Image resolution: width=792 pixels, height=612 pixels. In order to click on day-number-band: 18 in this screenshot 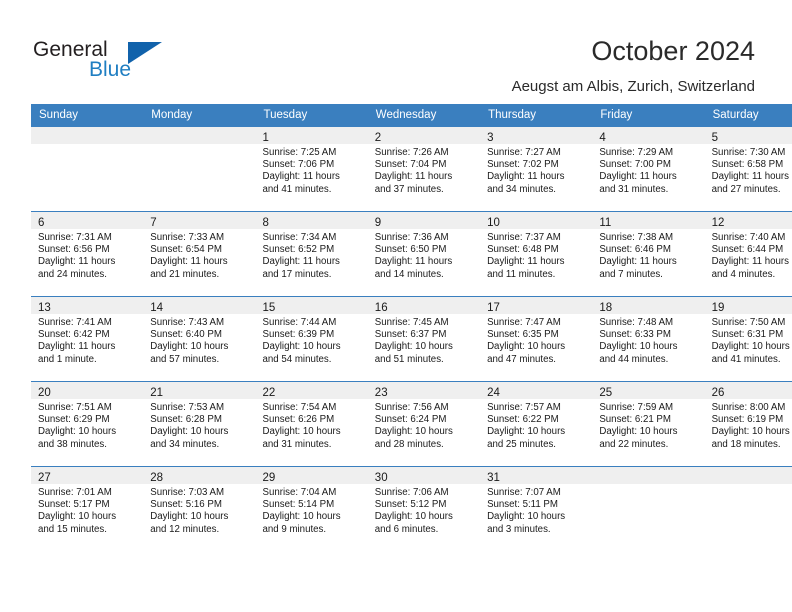, I will do `click(648, 305)`.